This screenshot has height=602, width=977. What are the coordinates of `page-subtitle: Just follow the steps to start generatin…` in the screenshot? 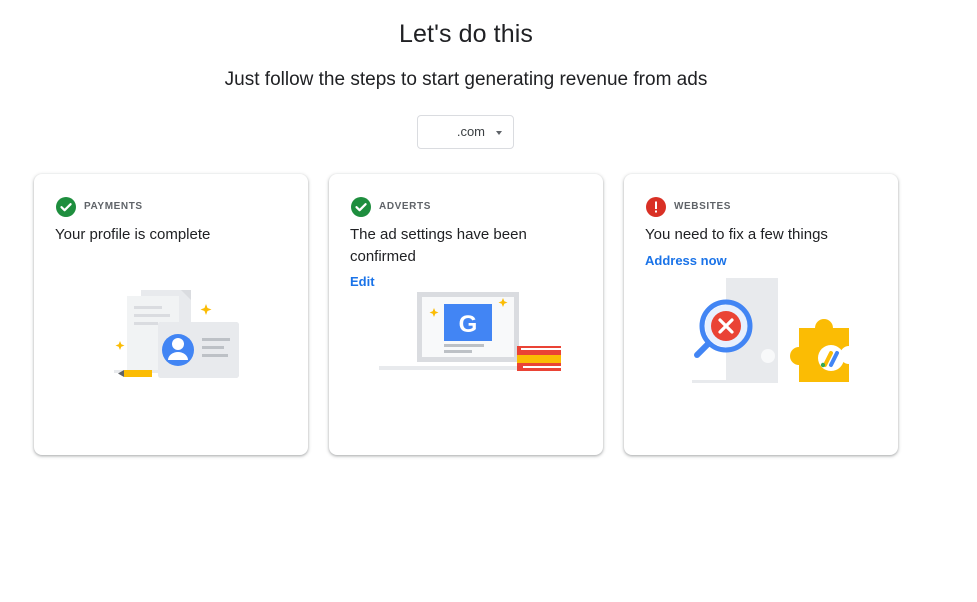 It's located at (466, 79).